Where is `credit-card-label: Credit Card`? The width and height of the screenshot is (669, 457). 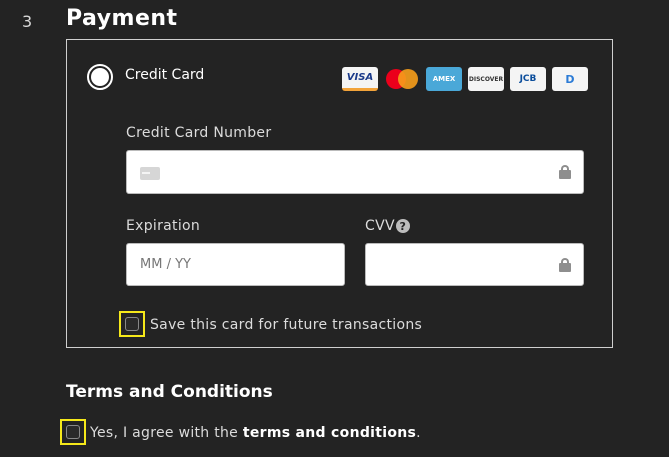 credit-card-label: Credit Card is located at coordinates (165, 75).